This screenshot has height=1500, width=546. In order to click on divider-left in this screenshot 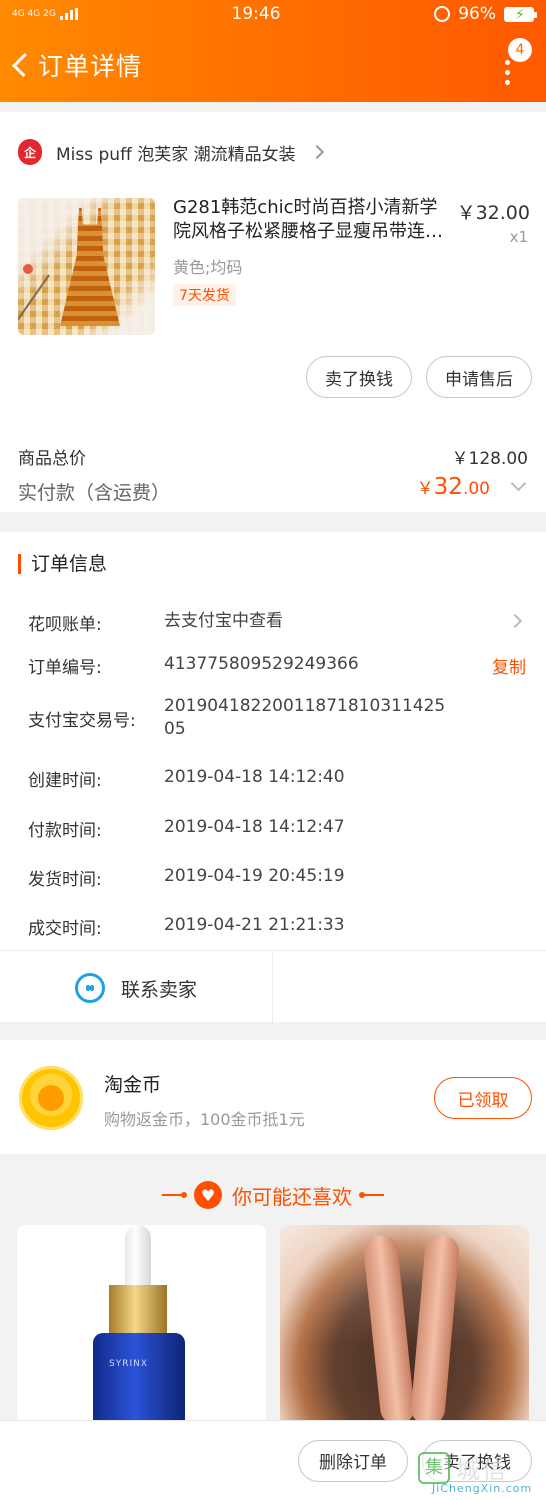, I will do `click(174, 1195)`.